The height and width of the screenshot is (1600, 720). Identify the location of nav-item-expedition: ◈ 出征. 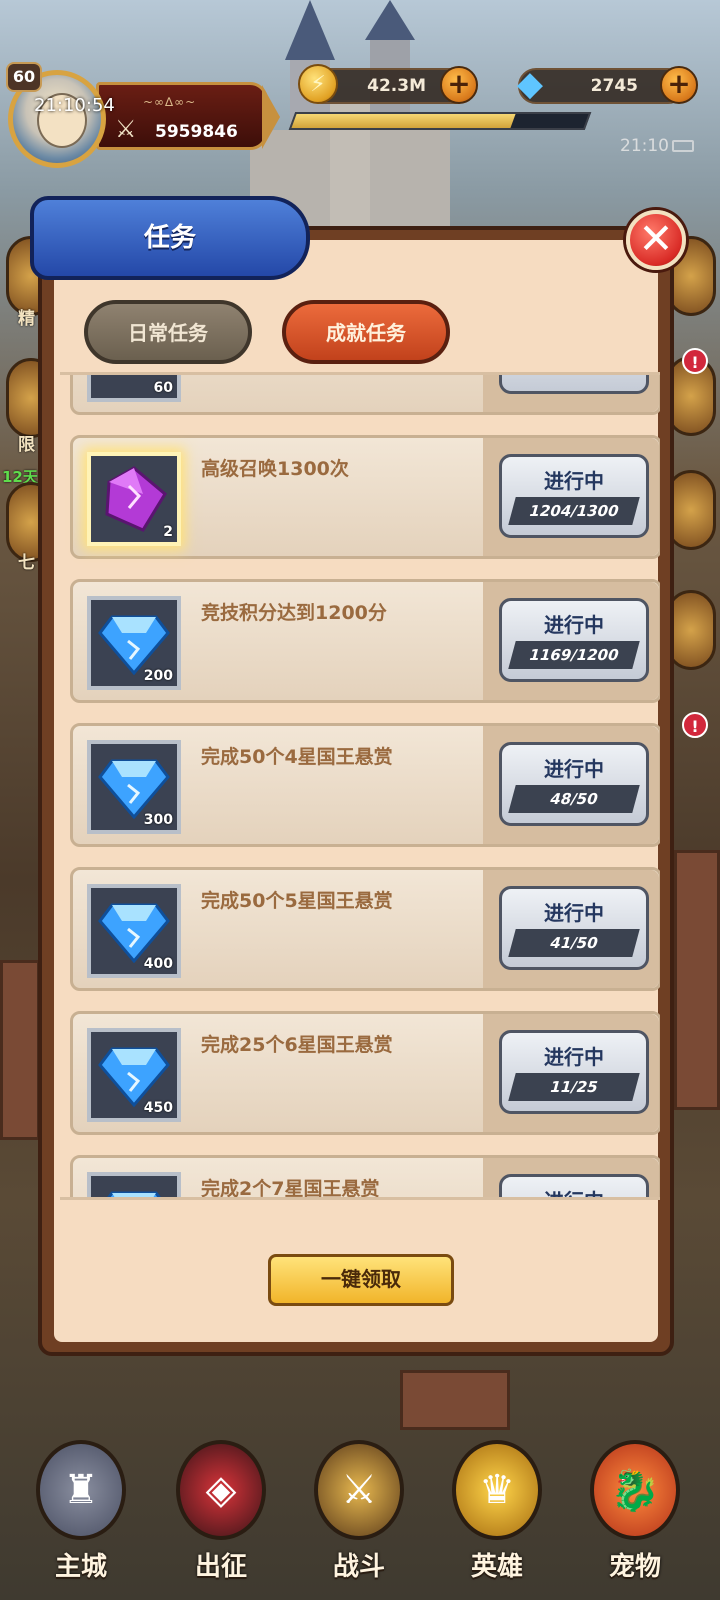
(221, 1515).